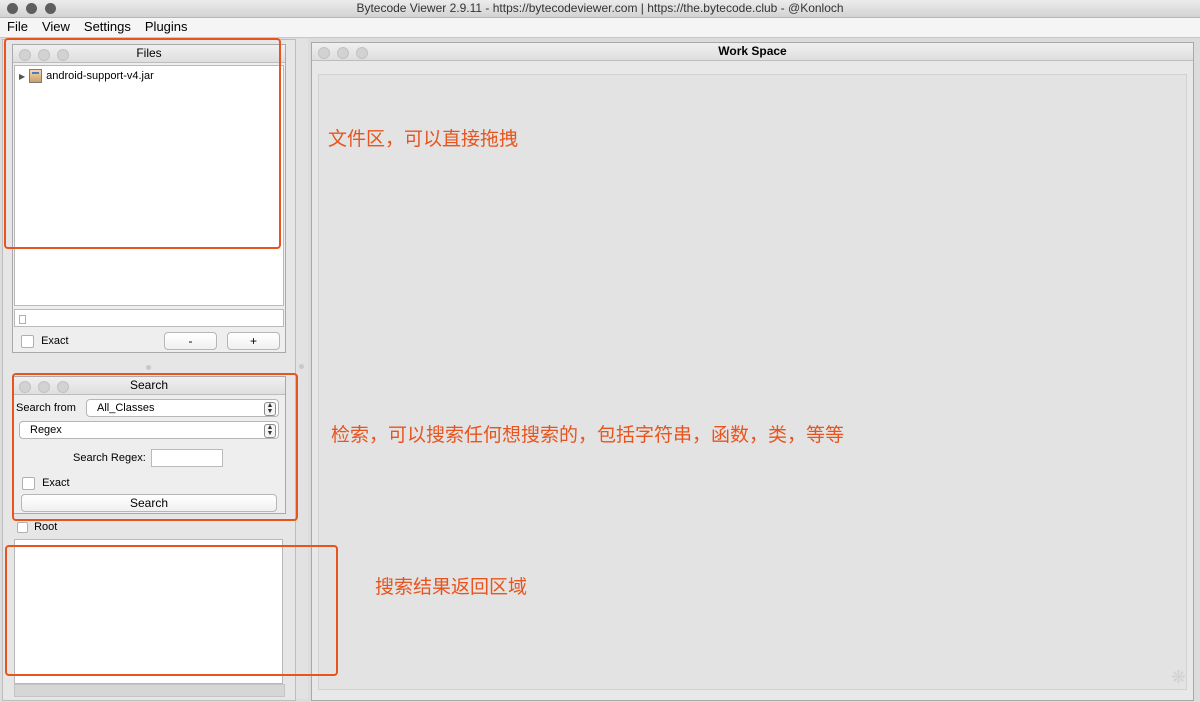 The image size is (1200, 702). What do you see at coordinates (362, 53) in the screenshot?
I see `workspace-maximize-icon` at bounding box center [362, 53].